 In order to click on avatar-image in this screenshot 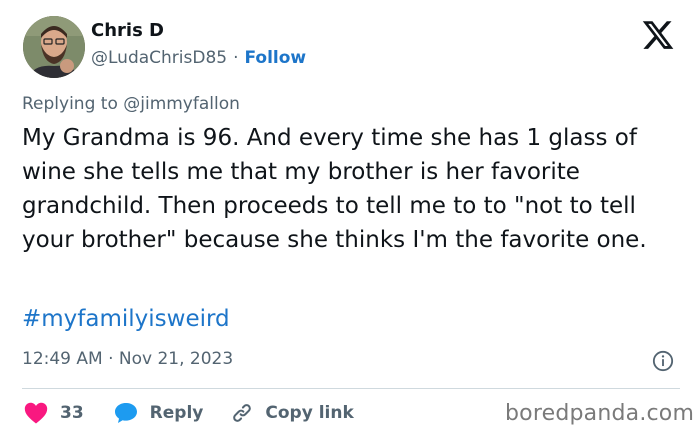, I will do `click(54, 47)`.